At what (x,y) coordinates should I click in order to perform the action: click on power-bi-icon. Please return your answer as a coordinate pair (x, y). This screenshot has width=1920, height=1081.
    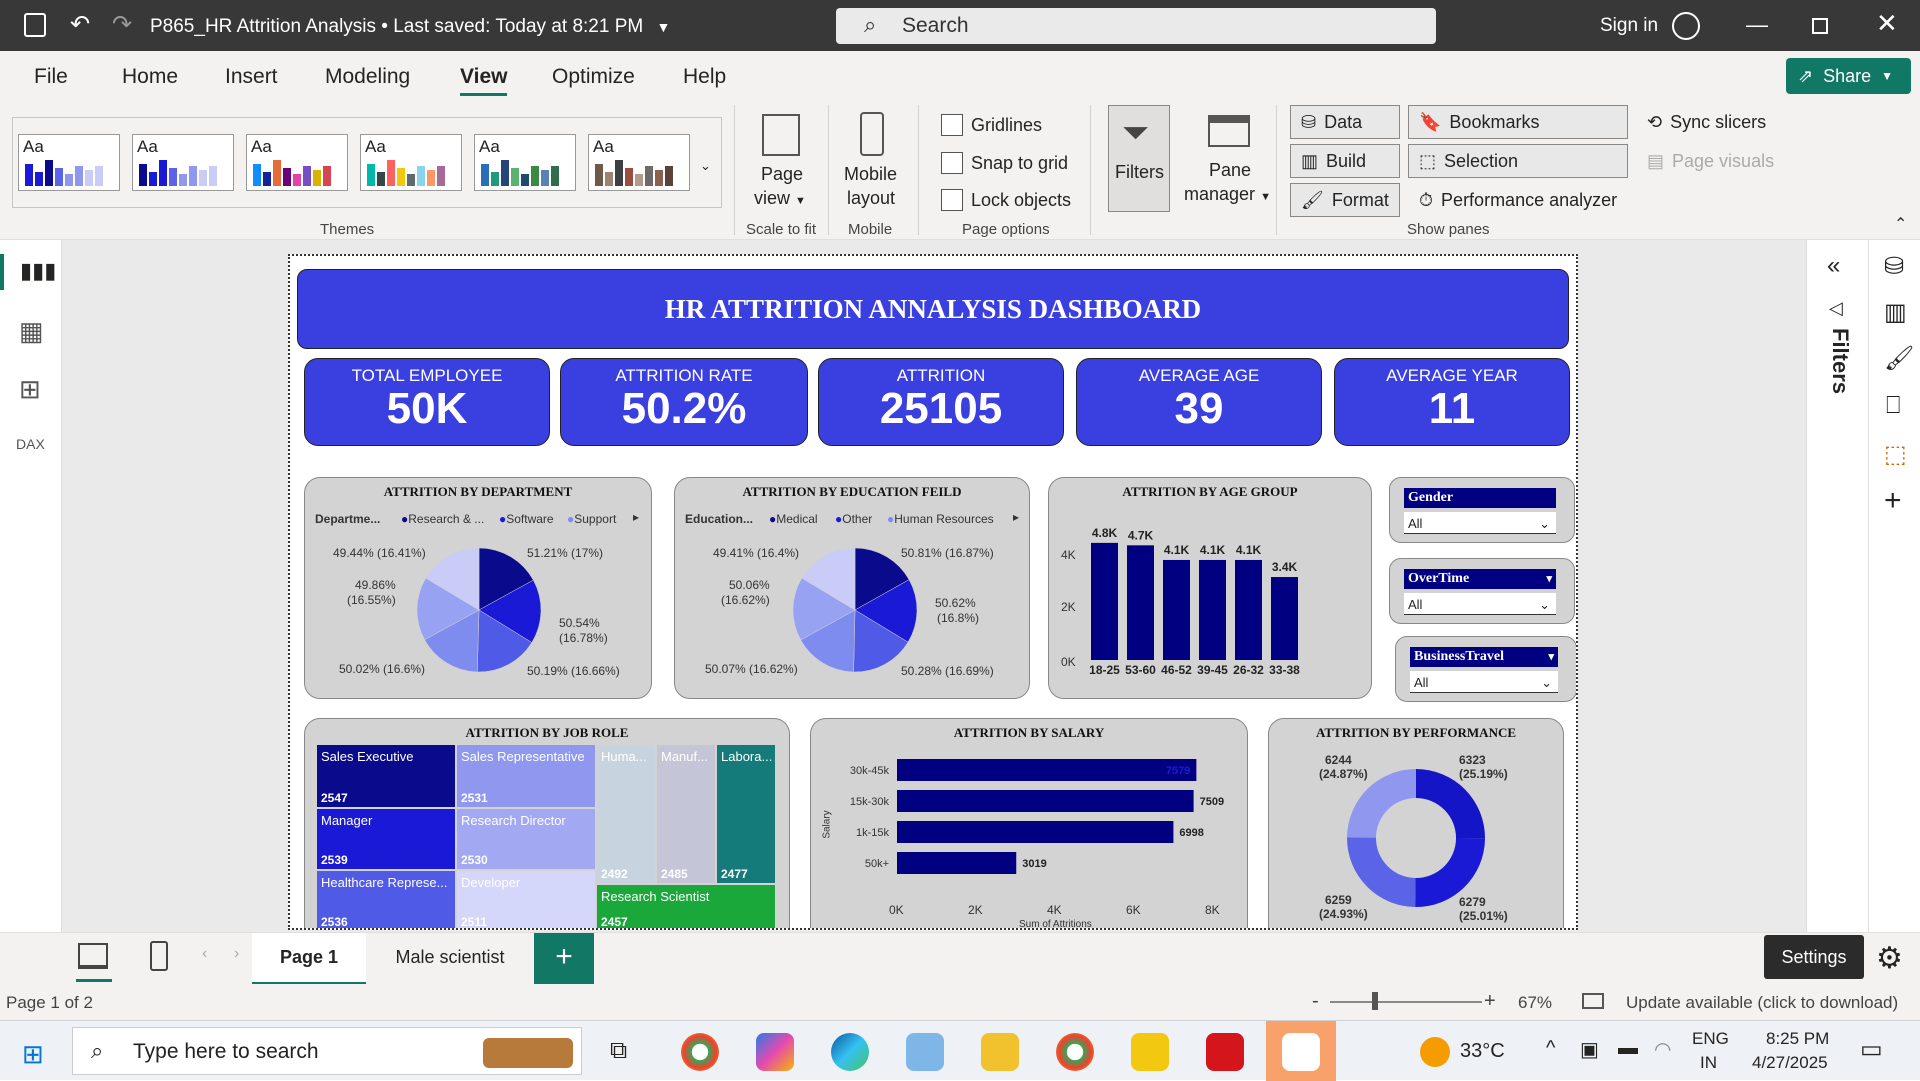
    Looking at the image, I should click on (1150, 1052).